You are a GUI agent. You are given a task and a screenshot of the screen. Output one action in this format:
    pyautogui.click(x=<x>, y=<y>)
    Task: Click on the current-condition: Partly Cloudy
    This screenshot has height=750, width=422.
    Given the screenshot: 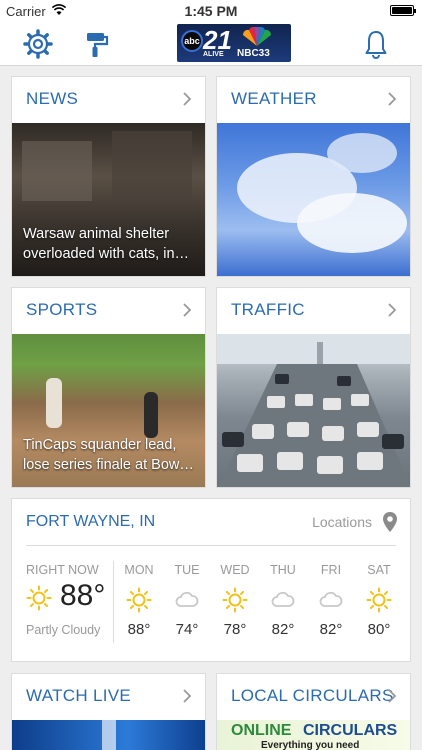 What is the action you would take?
    pyautogui.click(x=63, y=630)
    